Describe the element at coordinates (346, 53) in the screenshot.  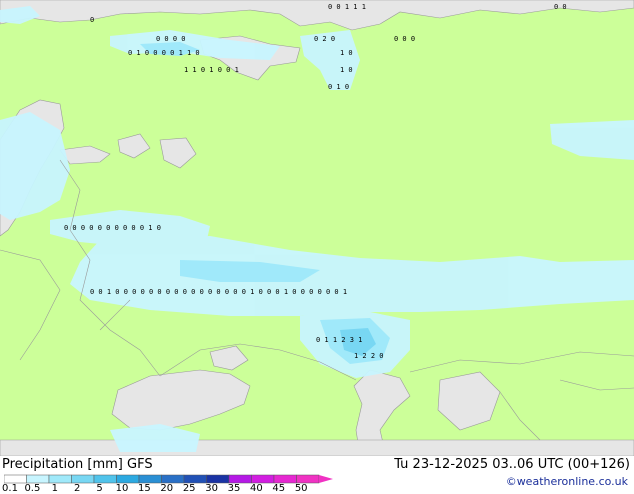
I see `grid-value-row3b: 1 0` at that location.